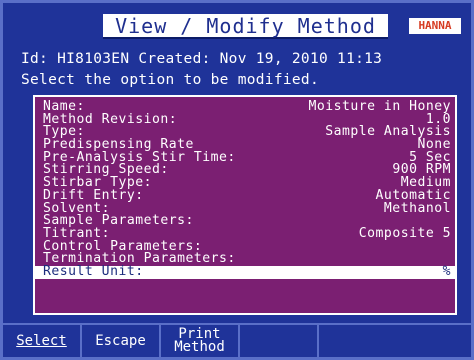 The image size is (474, 360). I want to click on brand-logo: HANNA, so click(435, 26).